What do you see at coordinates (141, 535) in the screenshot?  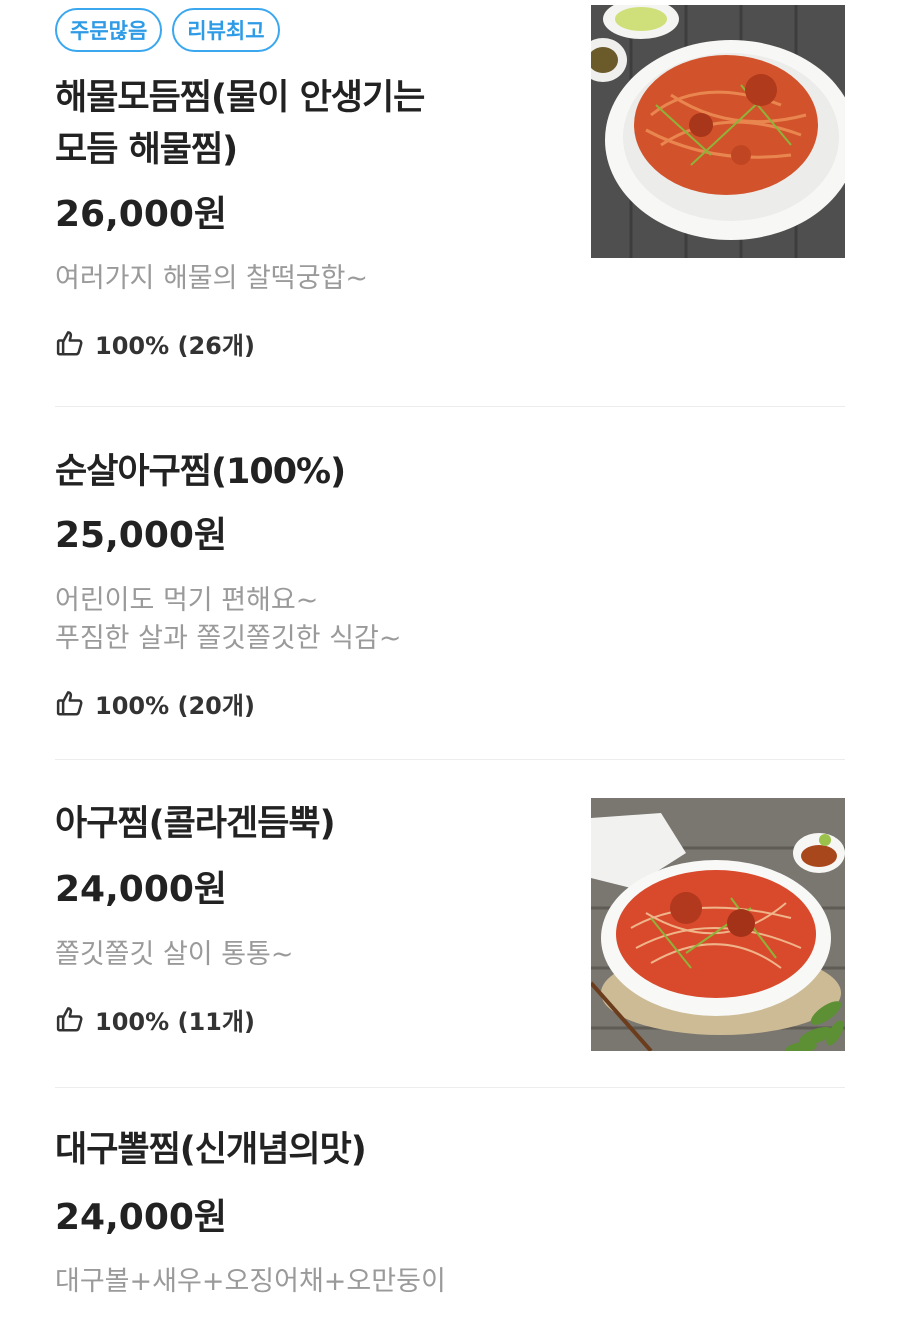 I see `menu-item-price: 25,000원` at bounding box center [141, 535].